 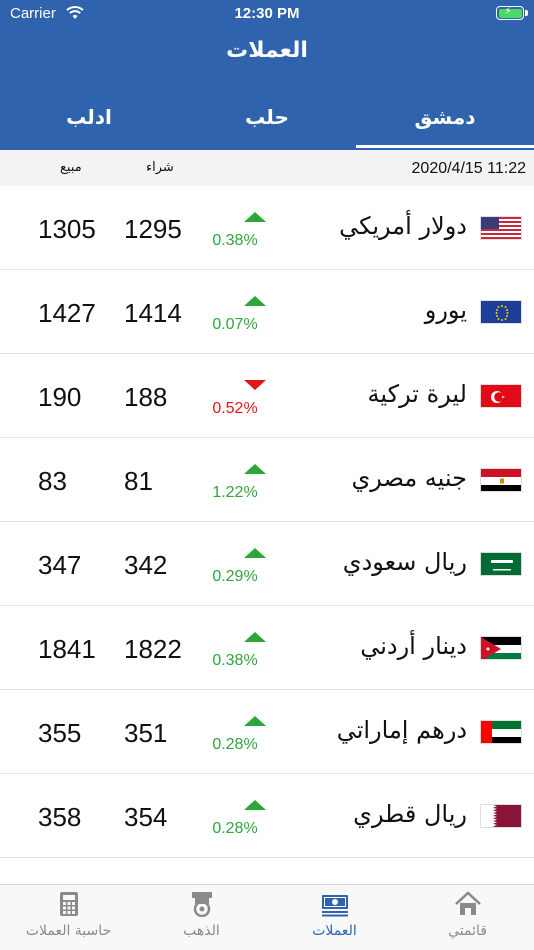 I want to click on tab-currencies: العملات, so click(x=334, y=917).